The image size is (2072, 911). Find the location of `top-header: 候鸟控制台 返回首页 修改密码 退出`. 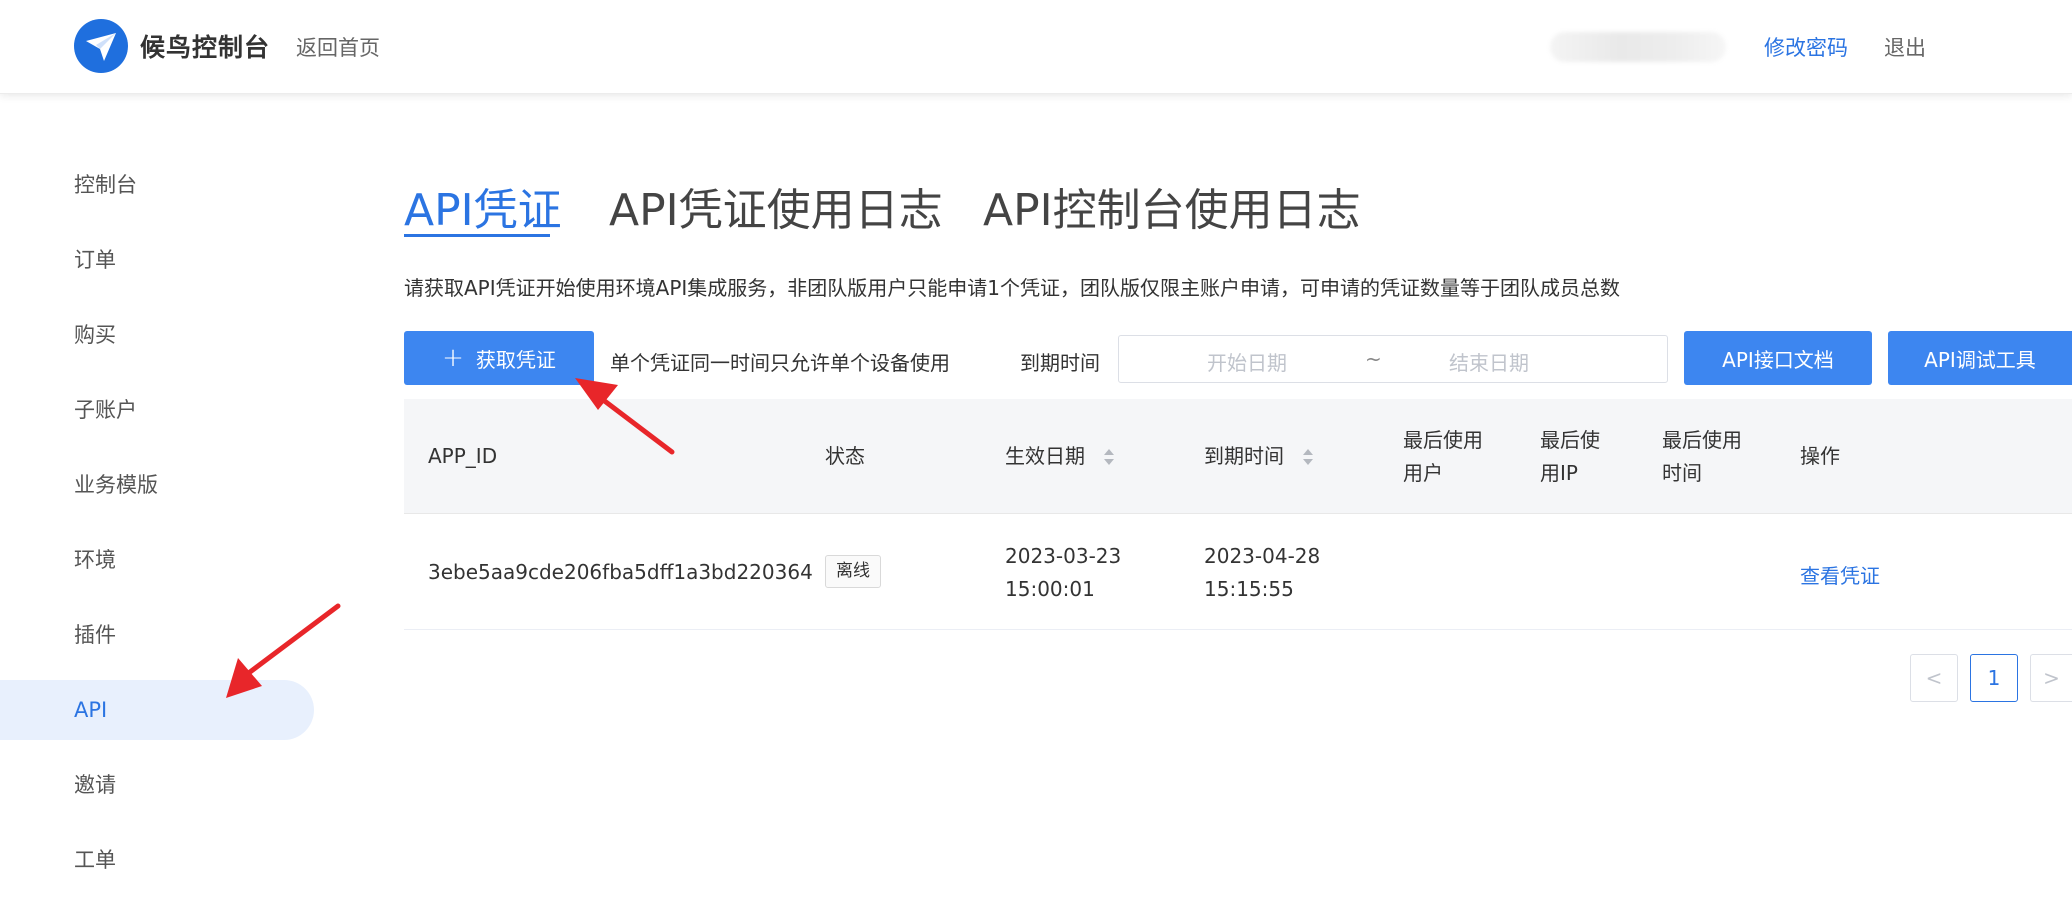

top-header: 候鸟控制台 返回首页 修改密码 退出 is located at coordinates (1036, 47).